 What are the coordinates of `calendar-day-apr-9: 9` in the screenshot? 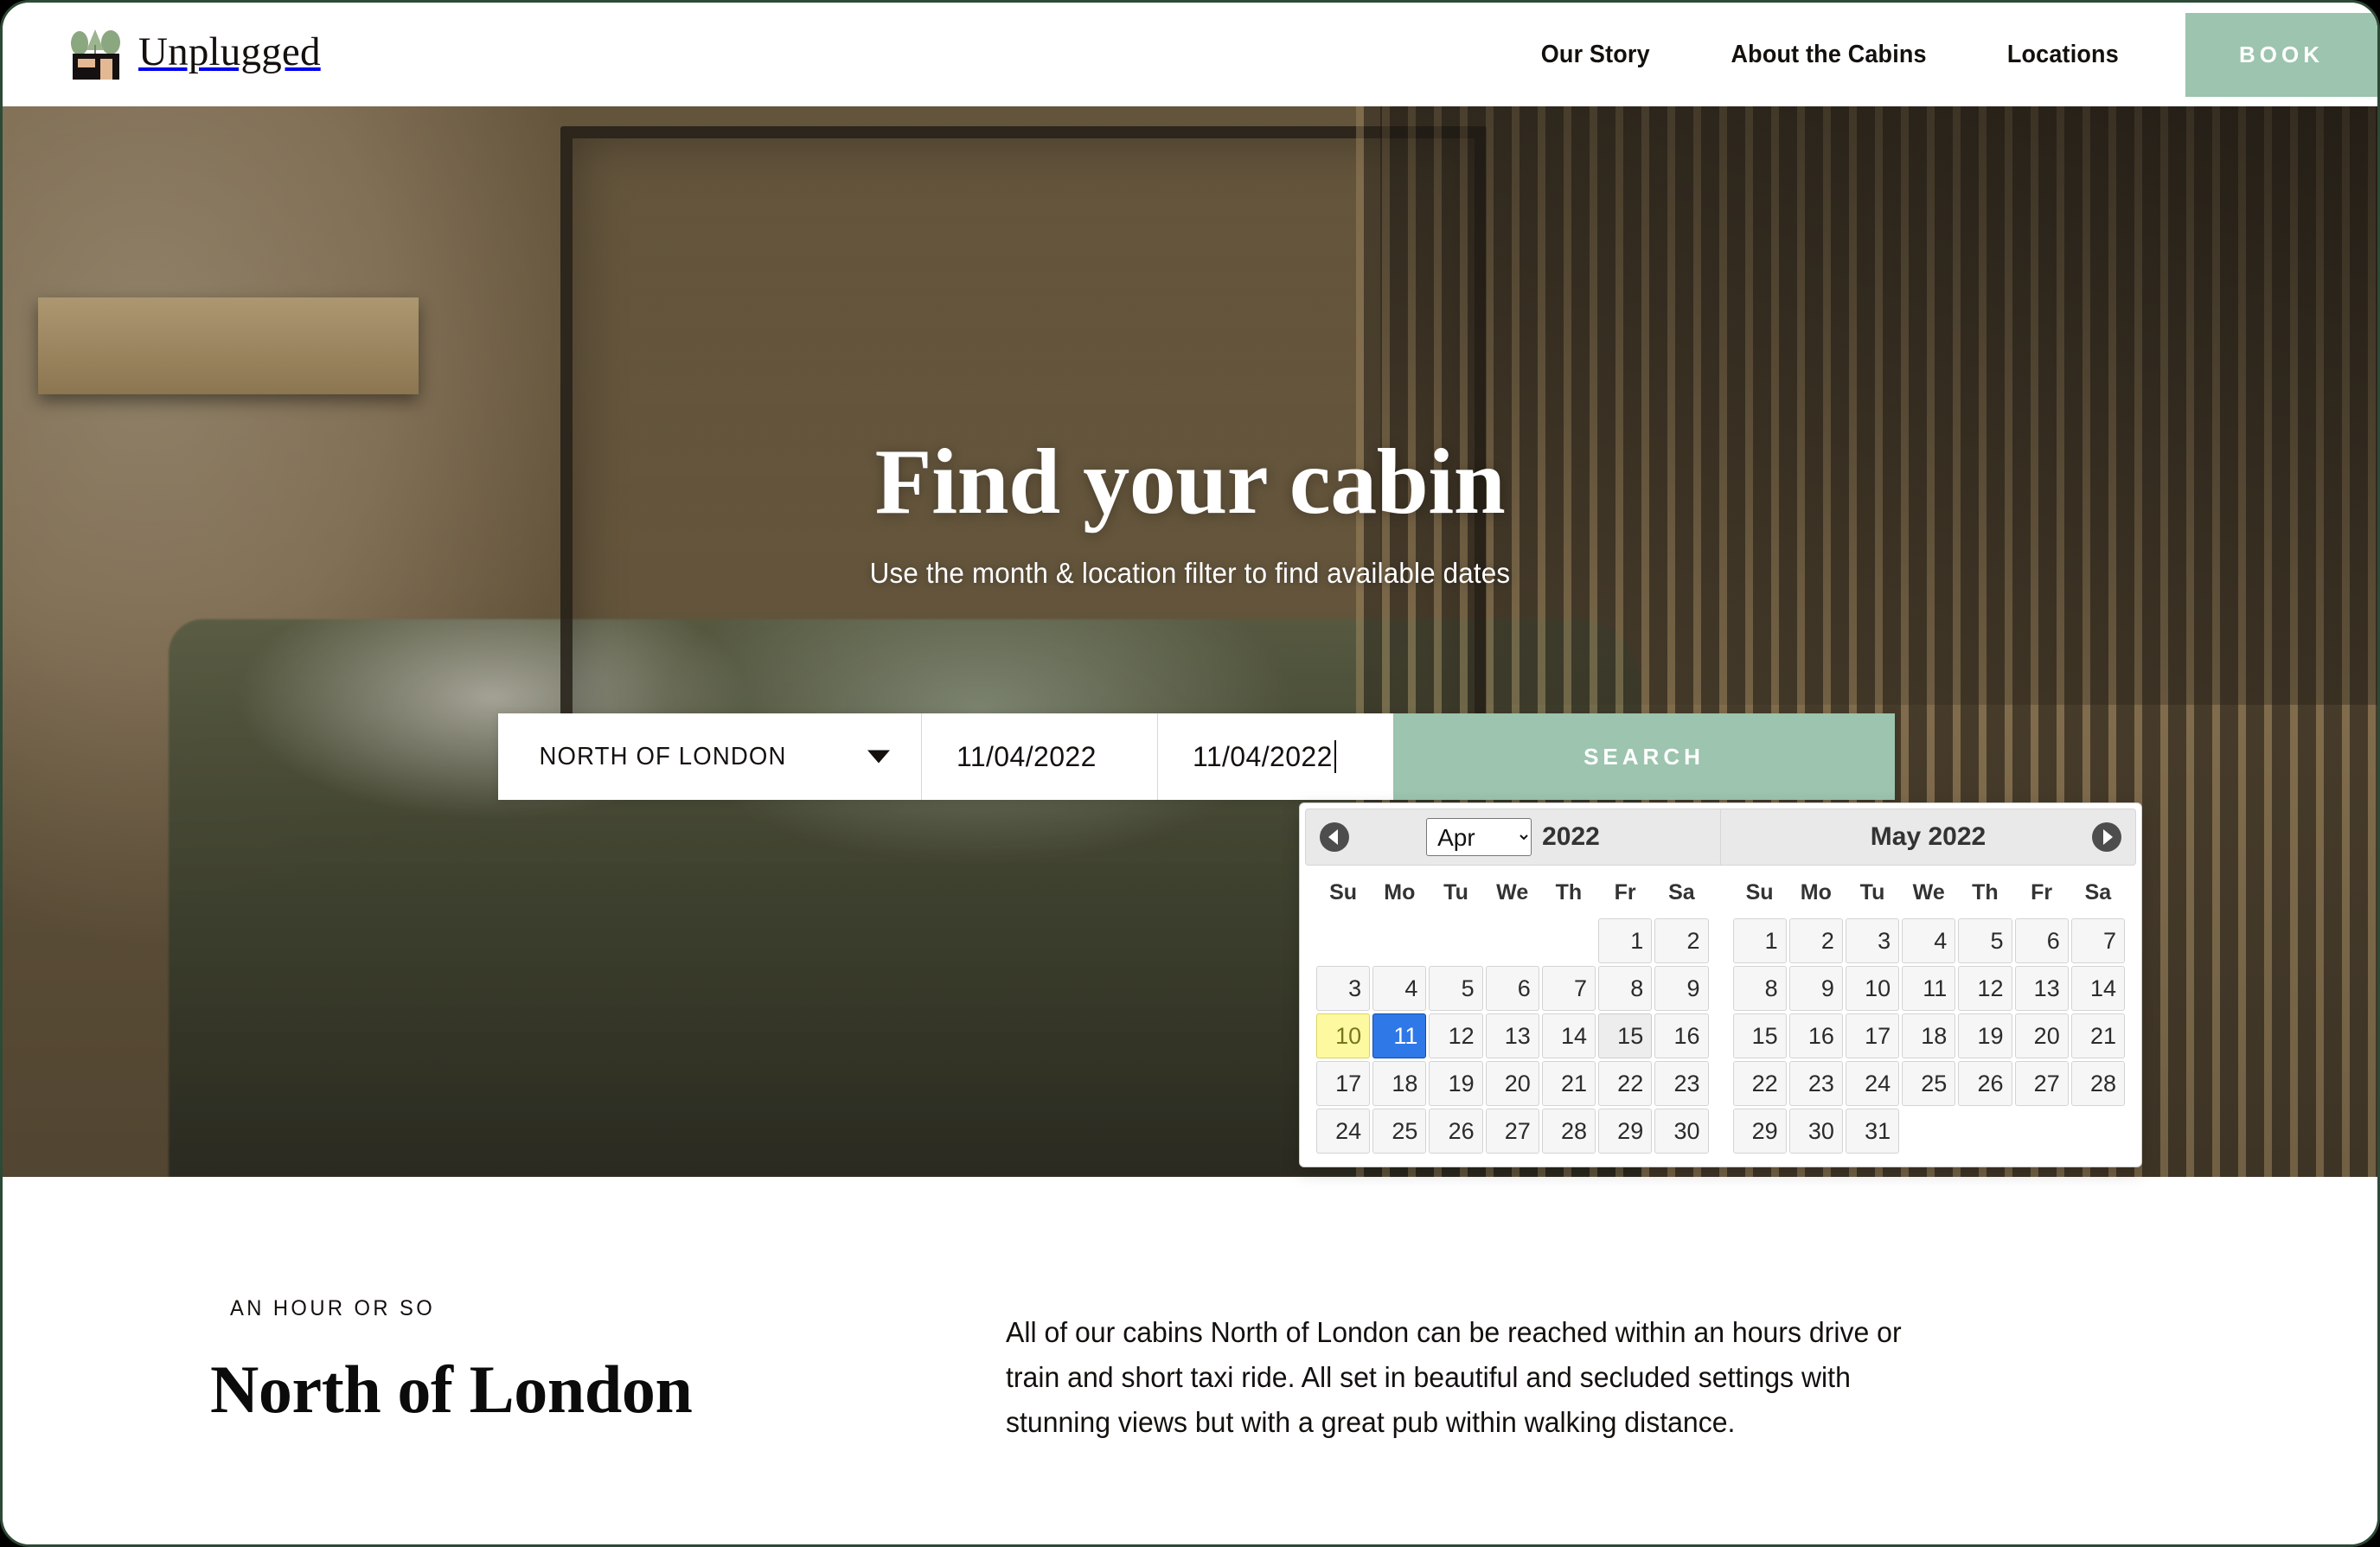 It's located at (1682, 989).